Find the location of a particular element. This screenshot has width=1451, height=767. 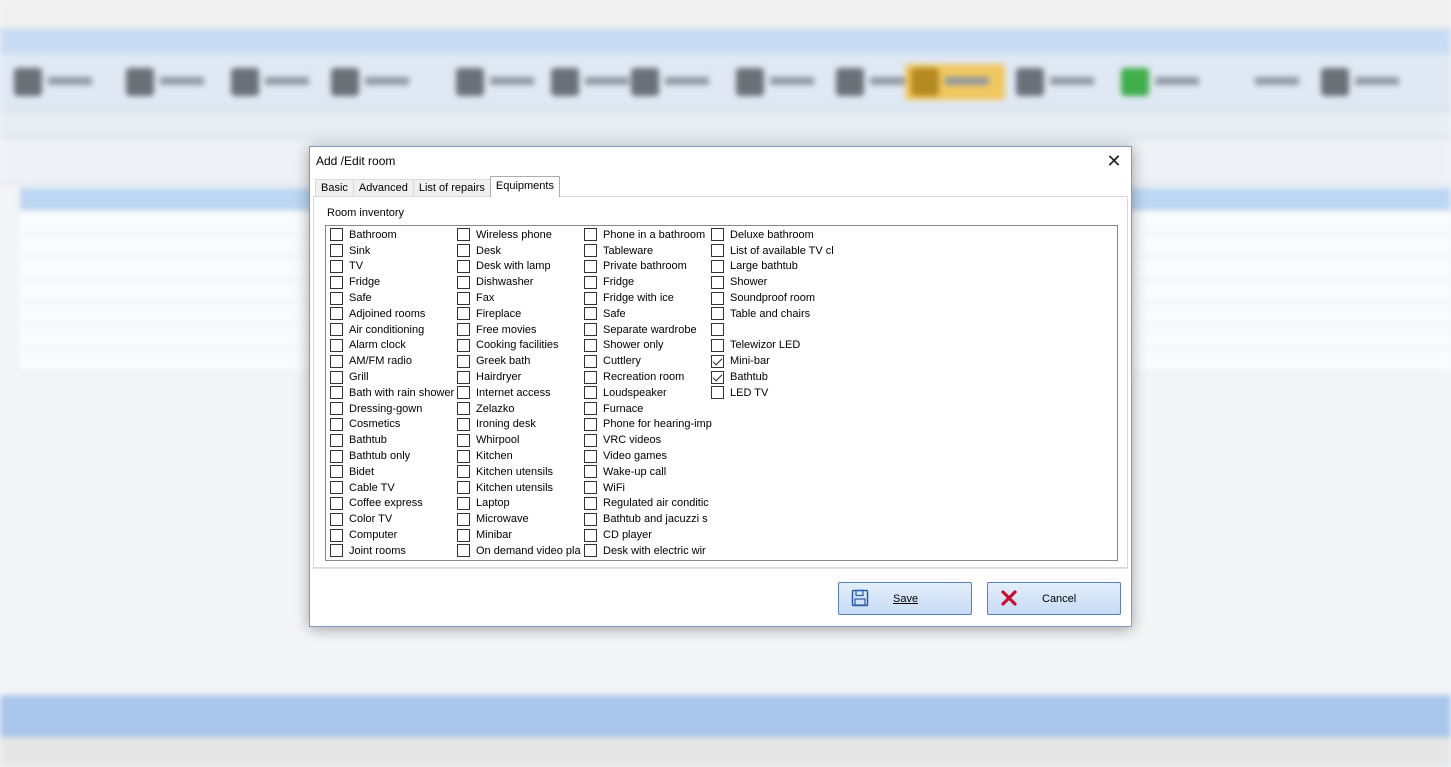

inventory-checkbox-item: Fax is located at coordinates (522, 298).